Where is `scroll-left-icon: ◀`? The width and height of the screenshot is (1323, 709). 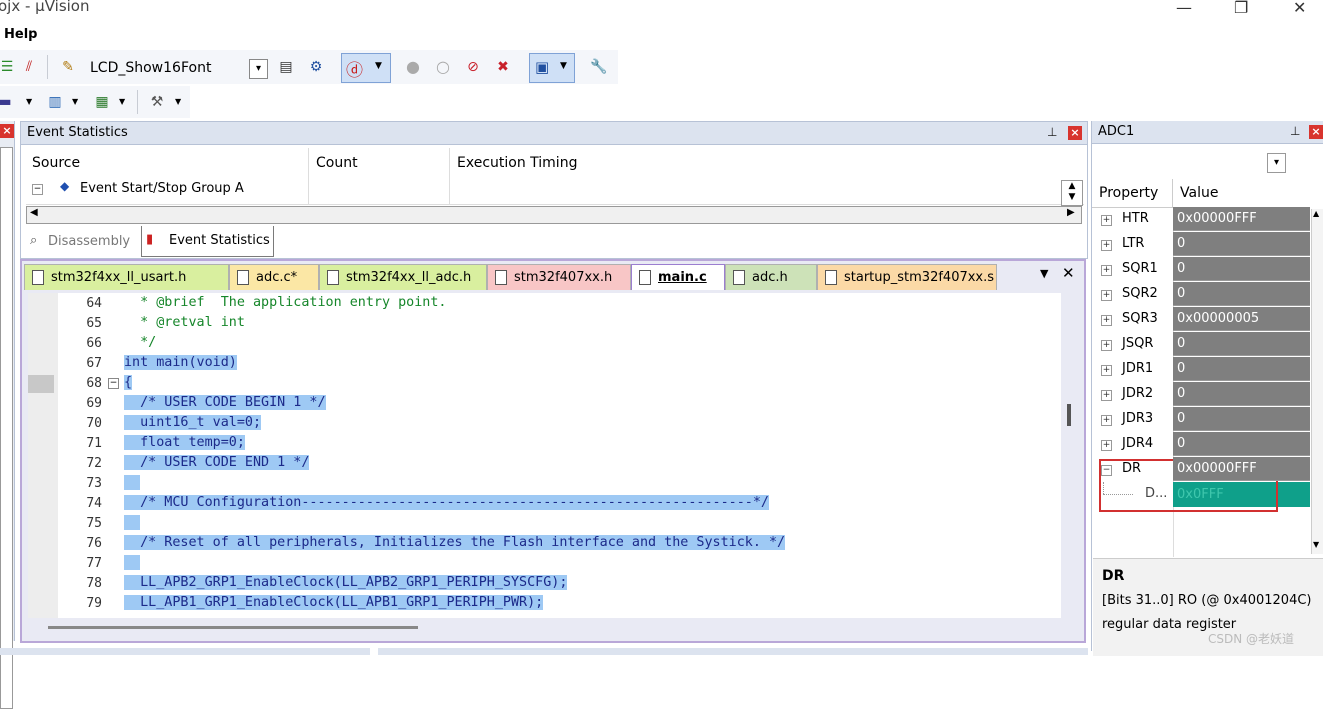
scroll-left-icon: ◀ is located at coordinates (34, 212).